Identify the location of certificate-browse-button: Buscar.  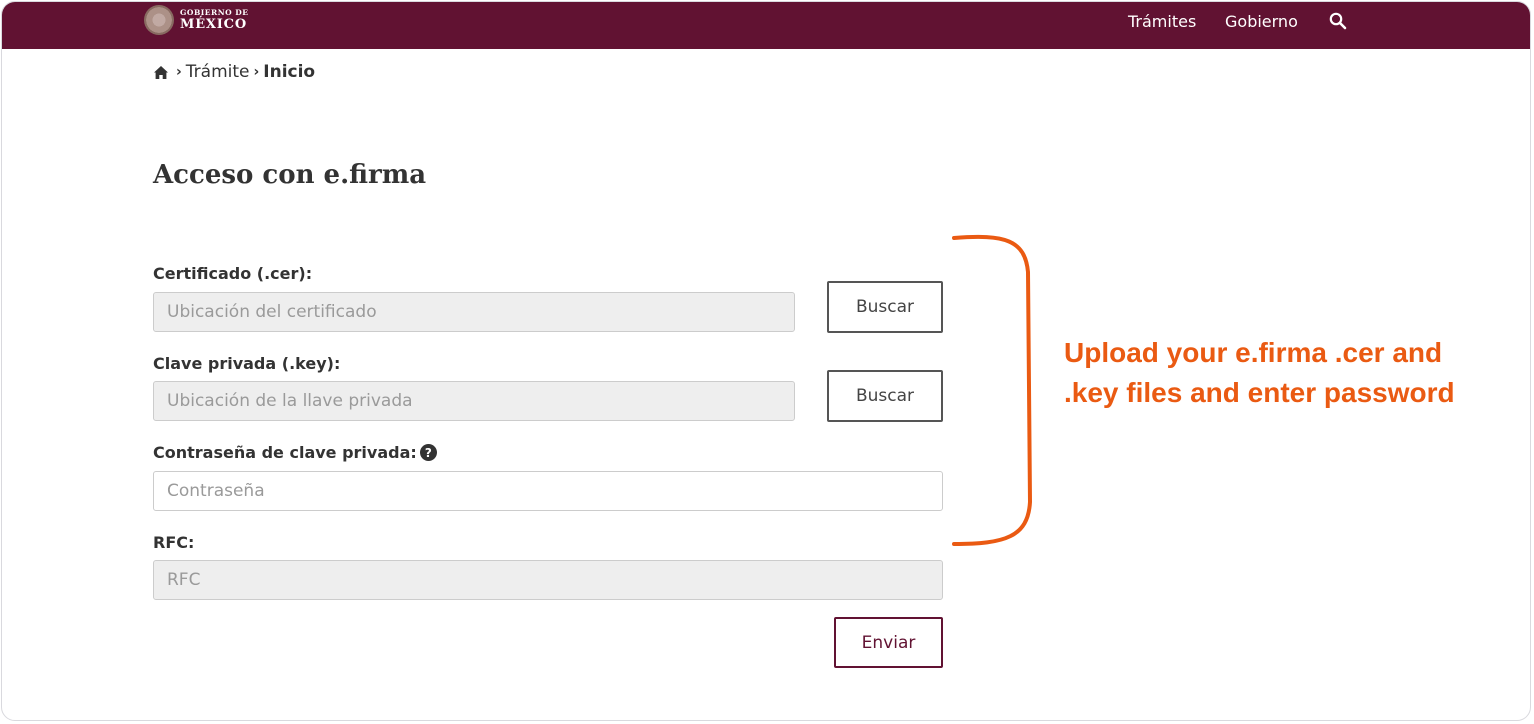
(885, 307).